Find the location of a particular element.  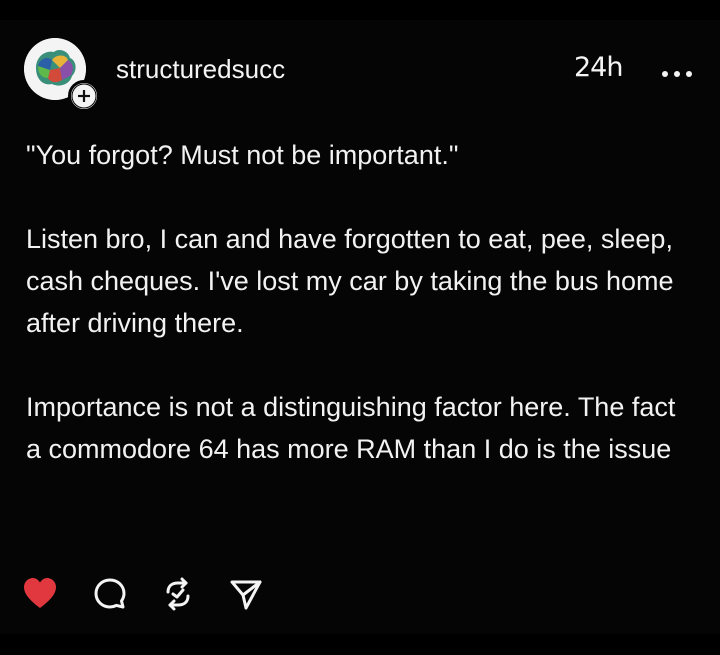

avatar is located at coordinates (62, 75).